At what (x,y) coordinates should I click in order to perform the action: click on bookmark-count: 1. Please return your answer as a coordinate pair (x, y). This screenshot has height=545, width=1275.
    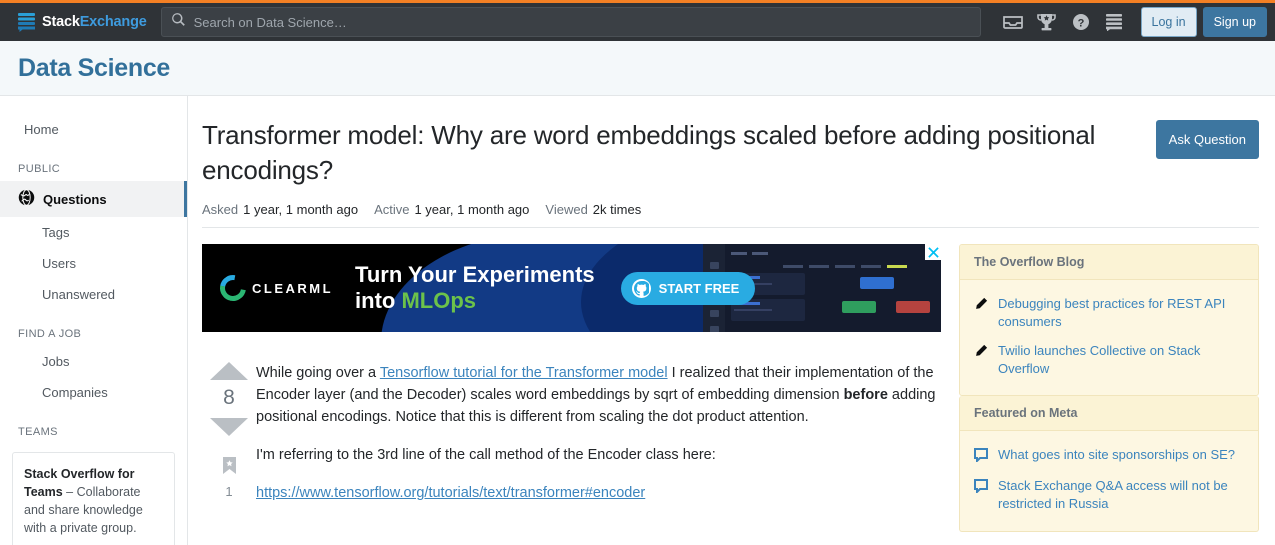
    Looking at the image, I should click on (229, 492).